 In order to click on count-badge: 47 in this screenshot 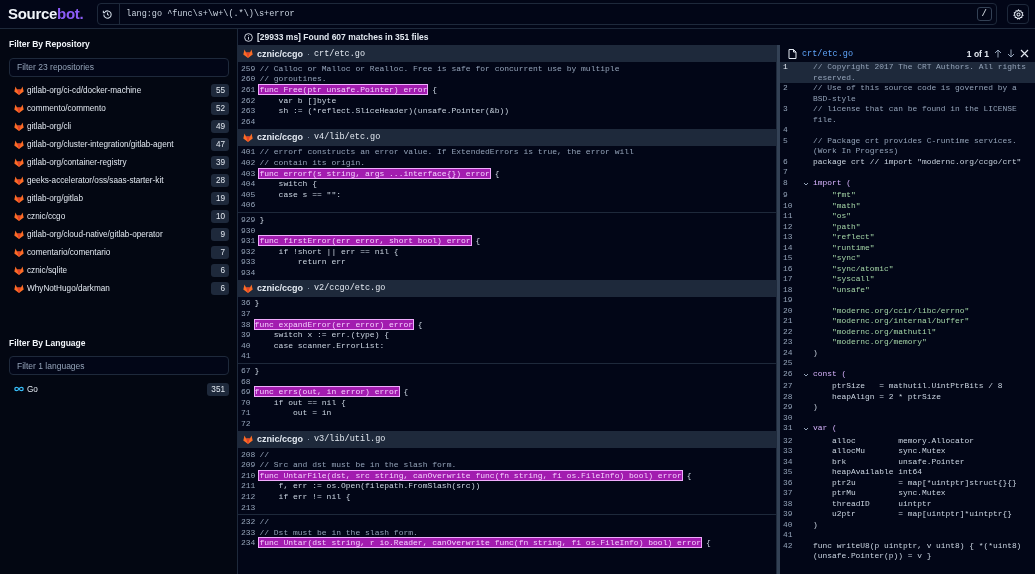, I will do `click(220, 144)`.